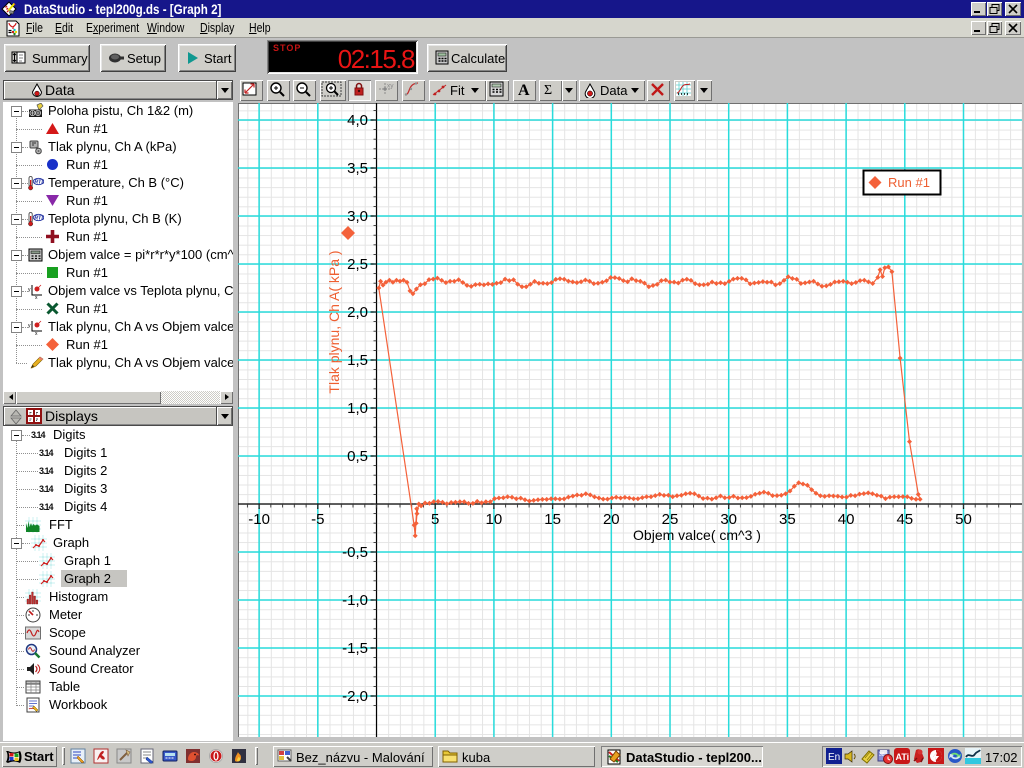 This screenshot has width=1024, height=768. Describe the element at coordinates (670, 519) in the screenshot. I see `svg-text: 25` at that location.